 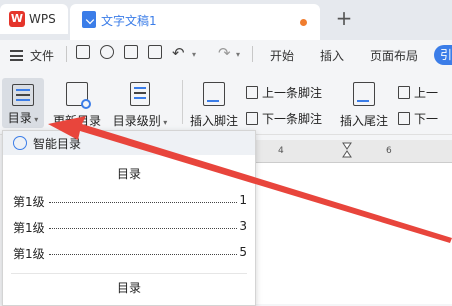 I want to click on tab-bar: W WPS 文字文稿1 +, so click(x=226, y=20).